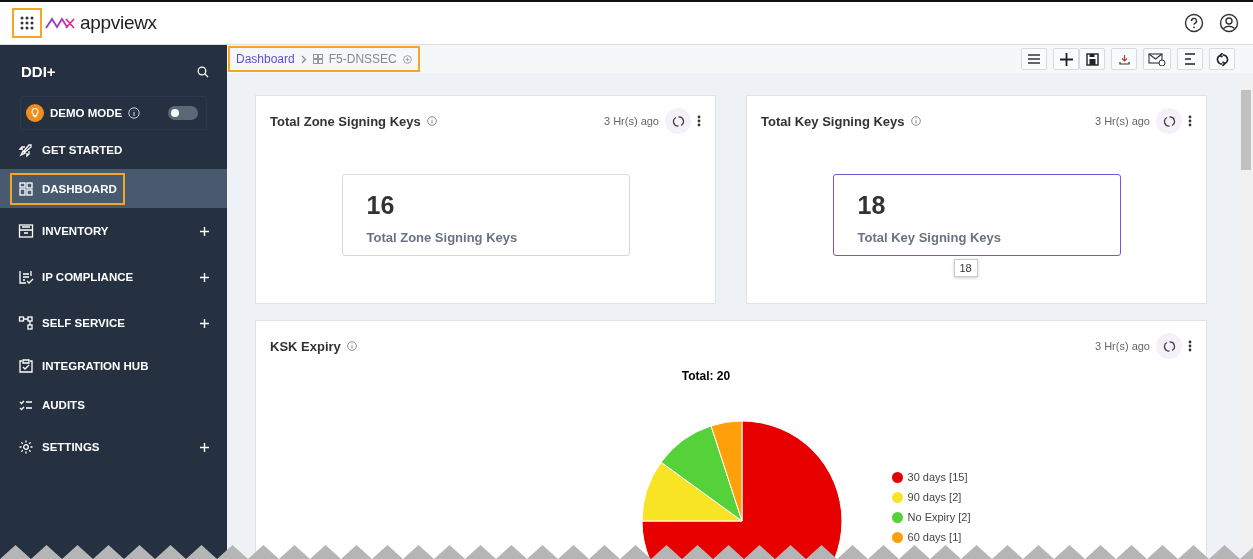  I want to click on download-icon, so click(1124, 59).